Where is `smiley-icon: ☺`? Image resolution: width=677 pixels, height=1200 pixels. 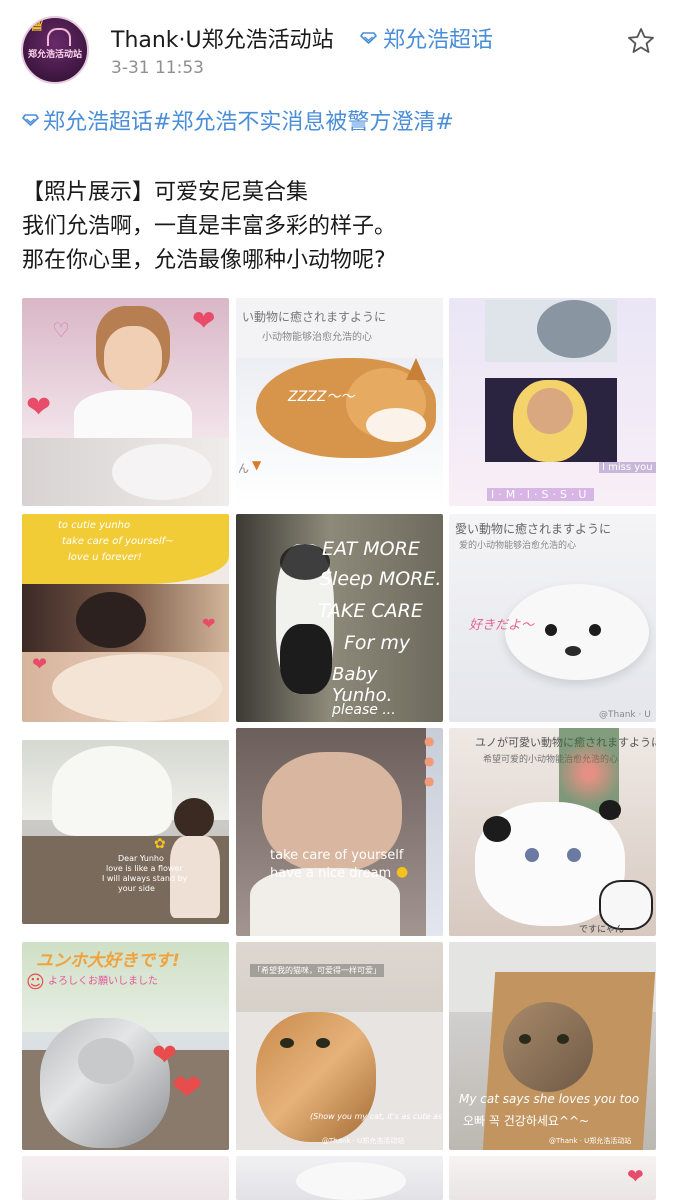 smiley-icon: ☺ is located at coordinates (35, 982).